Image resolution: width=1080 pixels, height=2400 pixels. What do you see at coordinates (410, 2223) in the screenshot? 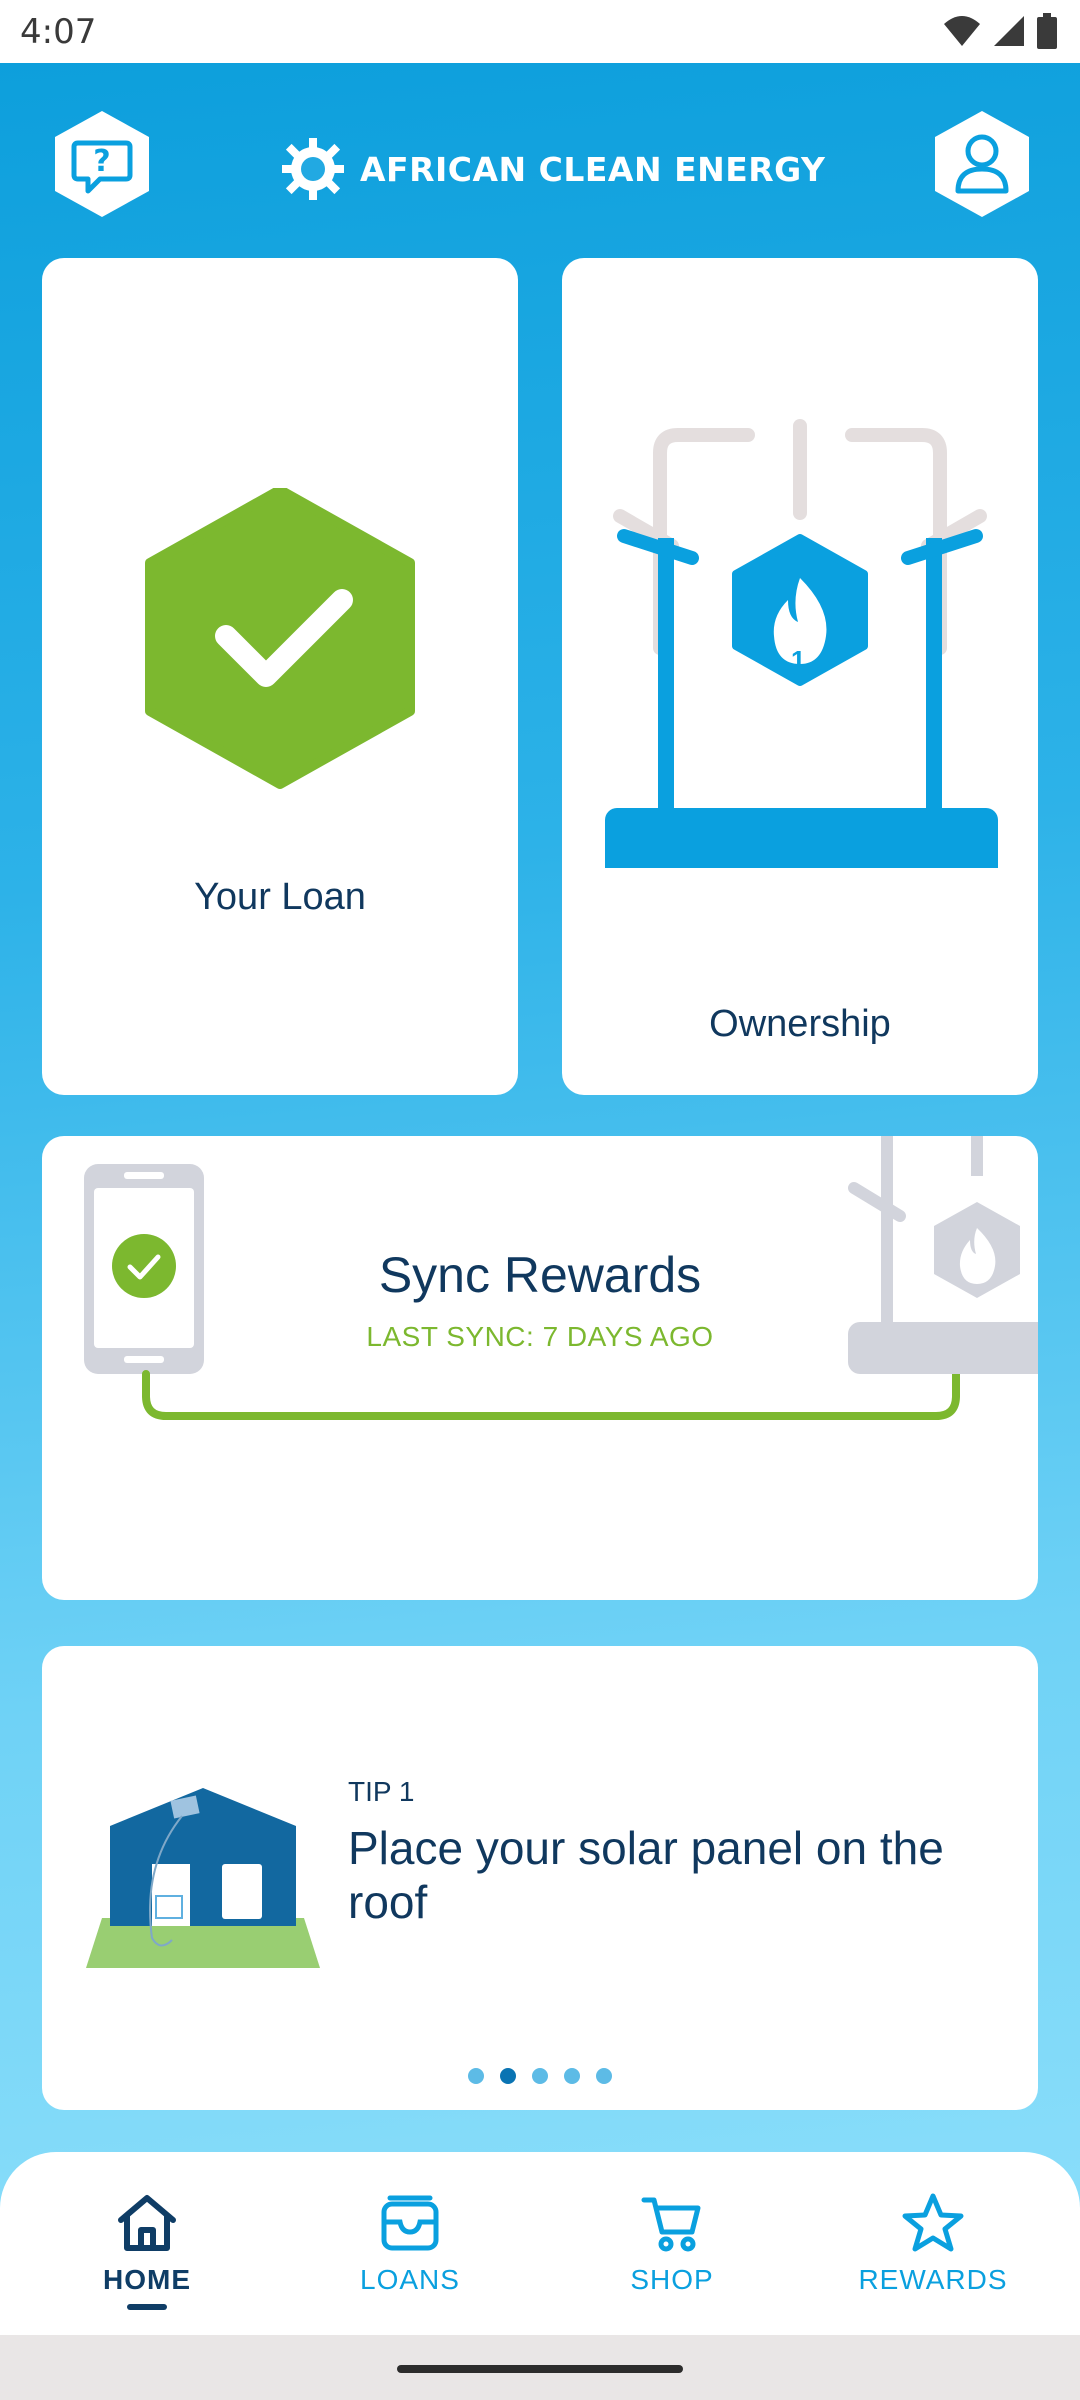
I see `wallet-icon` at bounding box center [410, 2223].